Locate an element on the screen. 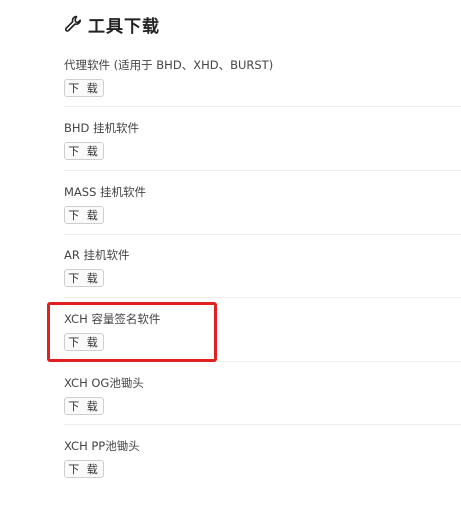 Image resolution: width=461 pixels, height=509 pixels. item-label: MASS 挂机软件 is located at coordinates (105, 192).